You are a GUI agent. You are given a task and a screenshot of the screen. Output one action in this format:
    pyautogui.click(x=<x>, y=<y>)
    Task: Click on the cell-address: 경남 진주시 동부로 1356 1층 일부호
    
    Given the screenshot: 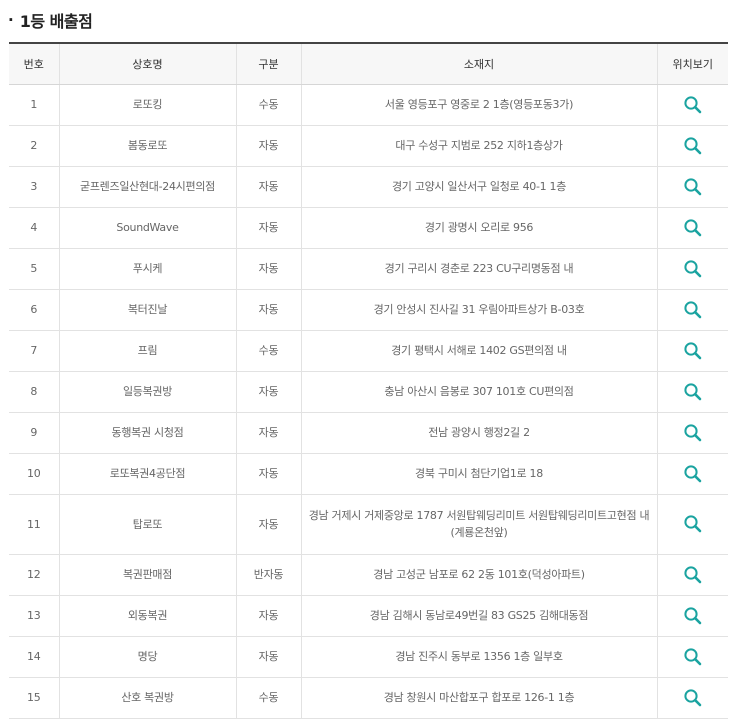 What is the action you would take?
    pyautogui.click(x=478, y=657)
    